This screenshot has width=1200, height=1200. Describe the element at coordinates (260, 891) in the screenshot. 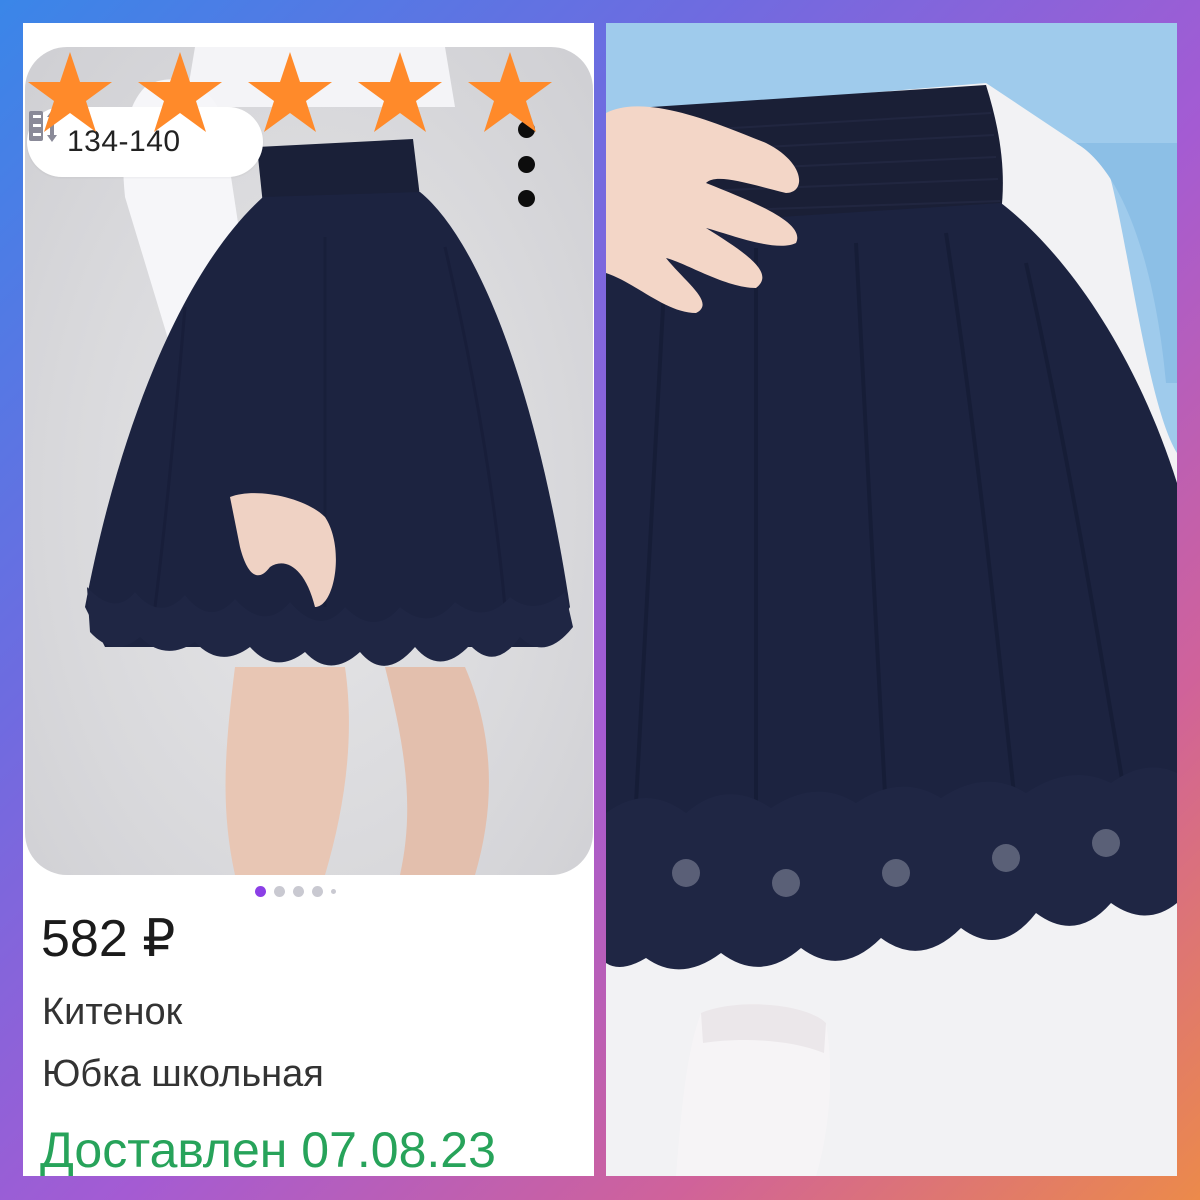

I see `carousel-dot-active` at that location.